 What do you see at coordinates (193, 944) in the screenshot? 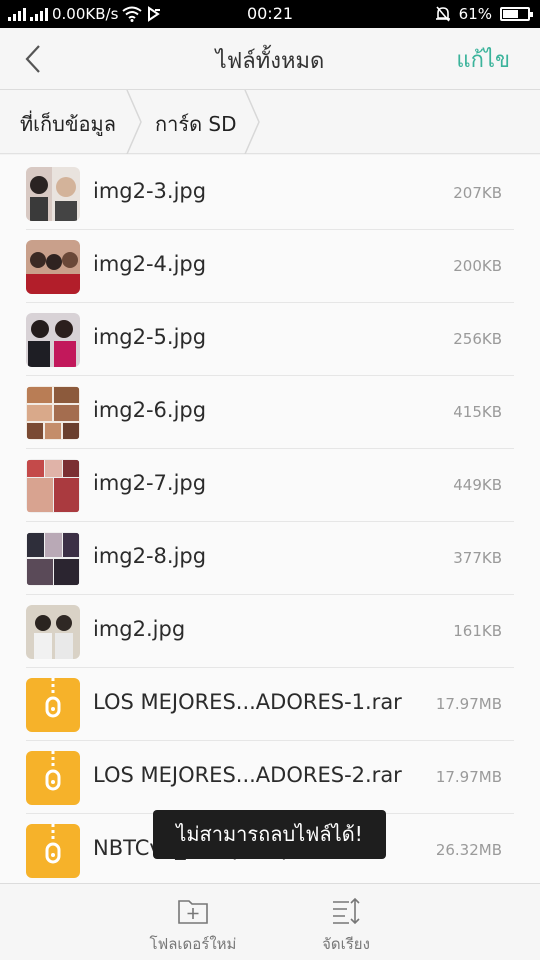
I see `new-folder-label: โฟลเดอร์ใหม่` at bounding box center [193, 944].